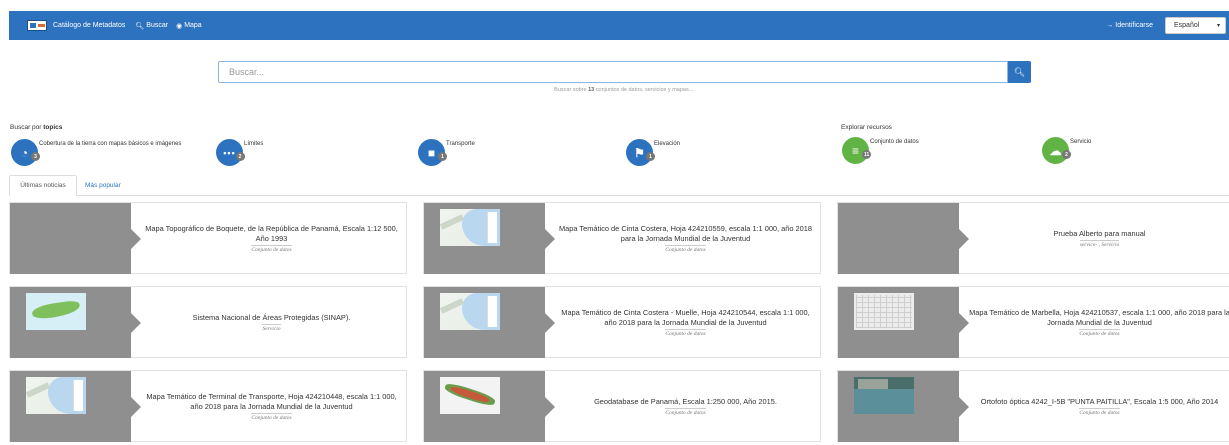  I want to click on topic-elevacion: ⚑ 1 Elevación, so click(653, 152).